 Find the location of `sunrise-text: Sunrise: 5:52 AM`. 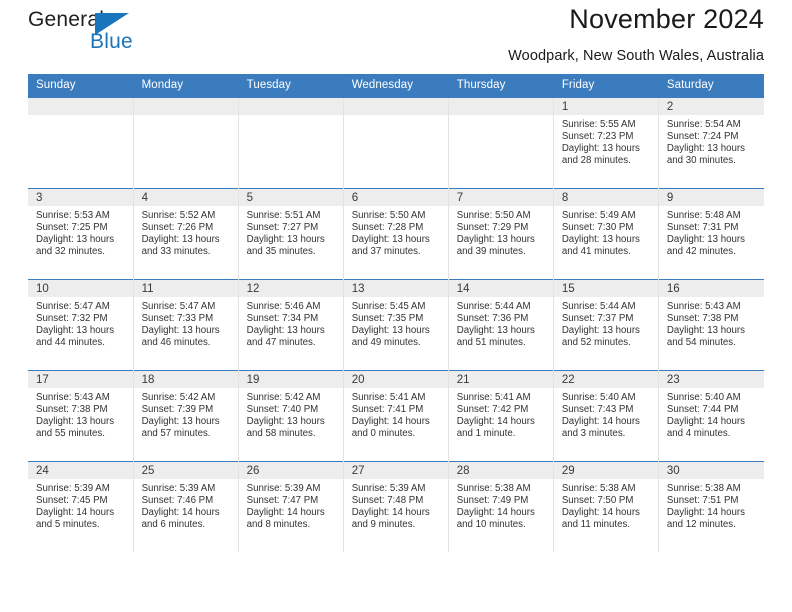

sunrise-text: Sunrise: 5:52 AM is located at coordinates (178, 215).